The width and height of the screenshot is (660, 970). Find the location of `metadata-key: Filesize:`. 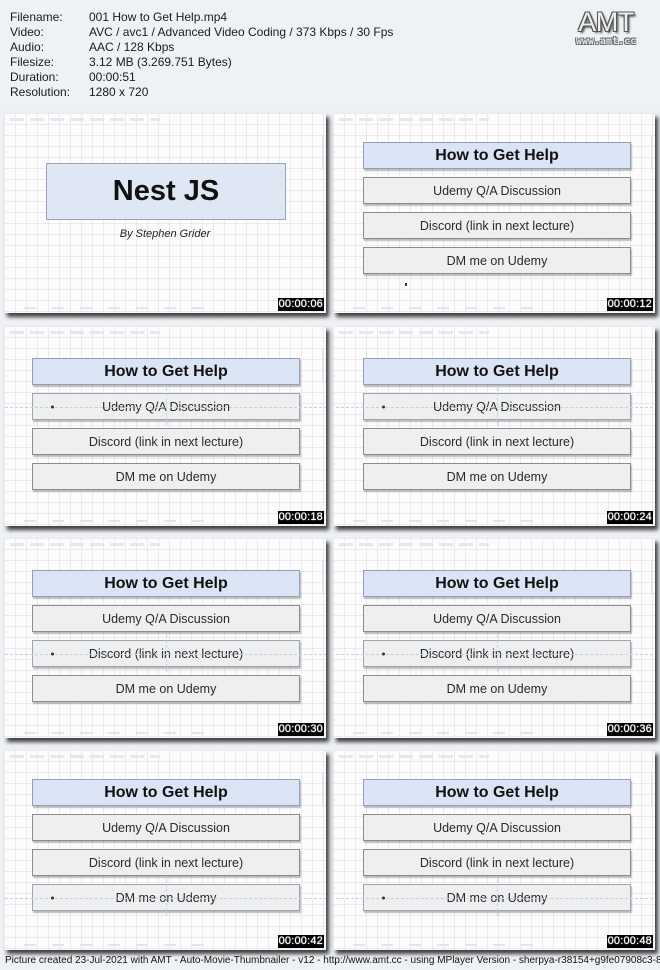

metadata-key: Filesize: is located at coordinates (32, 62).